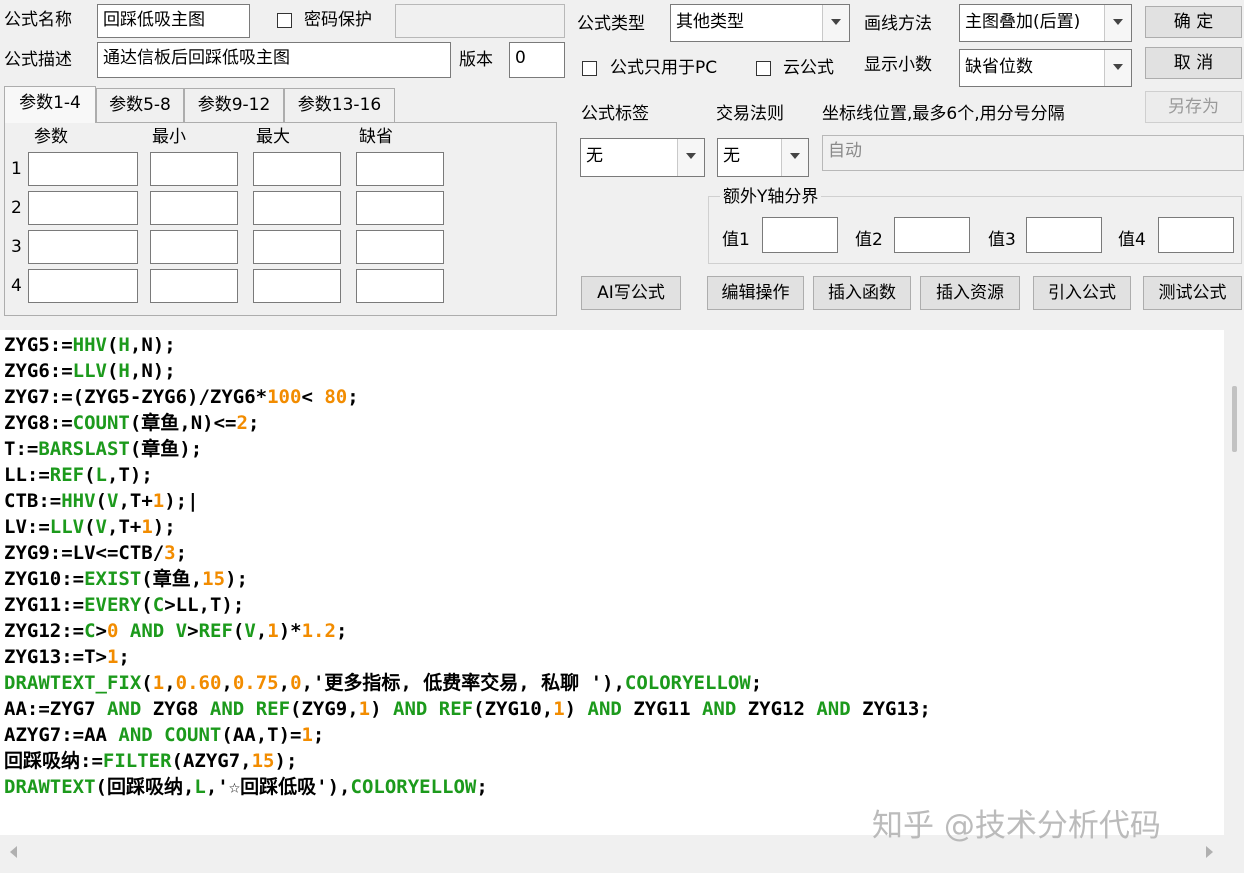 This screenshot has height=873, width=1244. Describe the element at coordinates (1045, 68) in the screenshot. I see `decimal-select: 缺省位数` at that location.